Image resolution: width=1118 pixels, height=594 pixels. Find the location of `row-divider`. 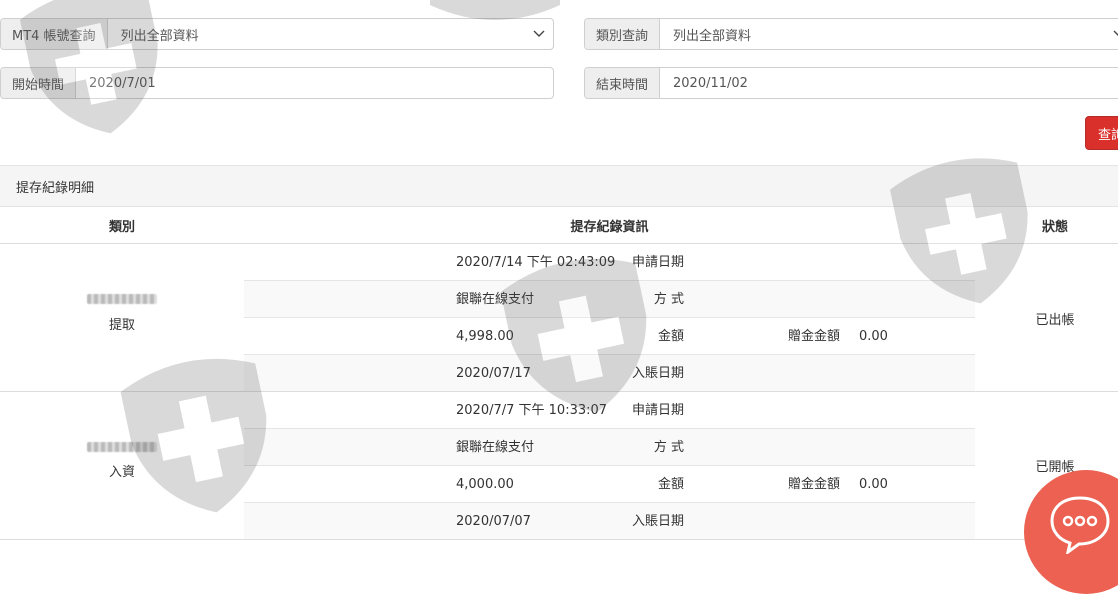

row-divider is located at coordinates (559, 539).